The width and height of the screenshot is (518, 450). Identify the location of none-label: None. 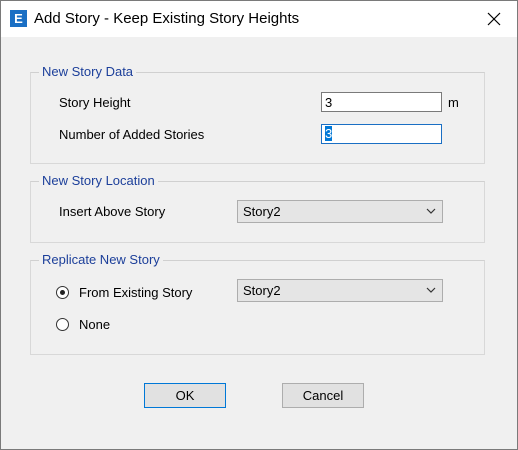
(94, 325).